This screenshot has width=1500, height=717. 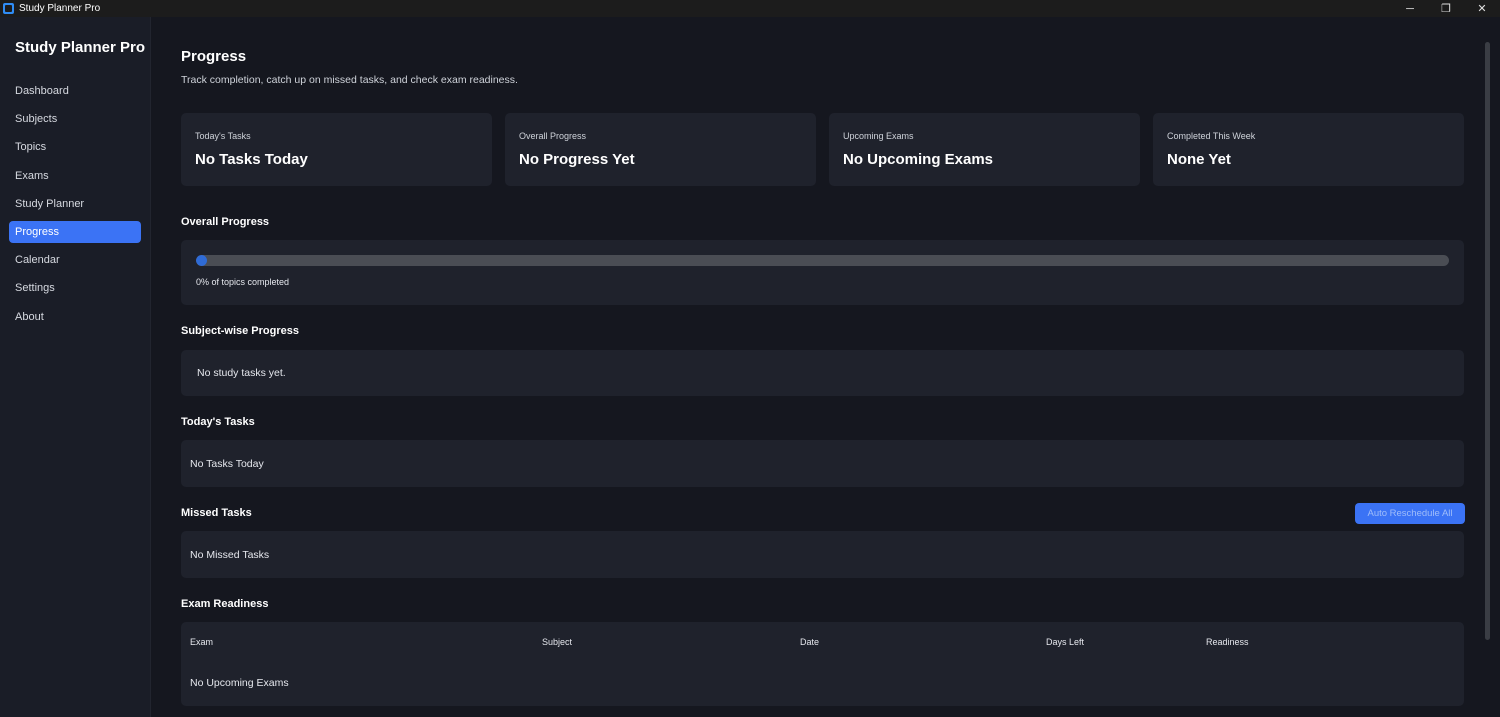 I want to click on column-header-days-left: Days Left, so click(x=1065, y=642).